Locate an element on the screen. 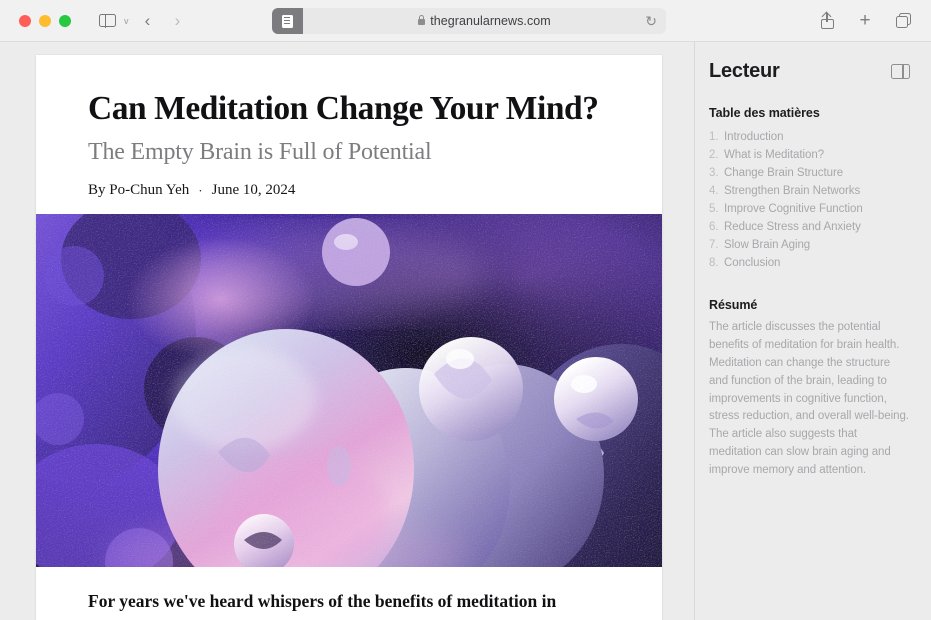 The image size is (931, 620). chevron-right-icon: › is located at coordinates (177, 20).